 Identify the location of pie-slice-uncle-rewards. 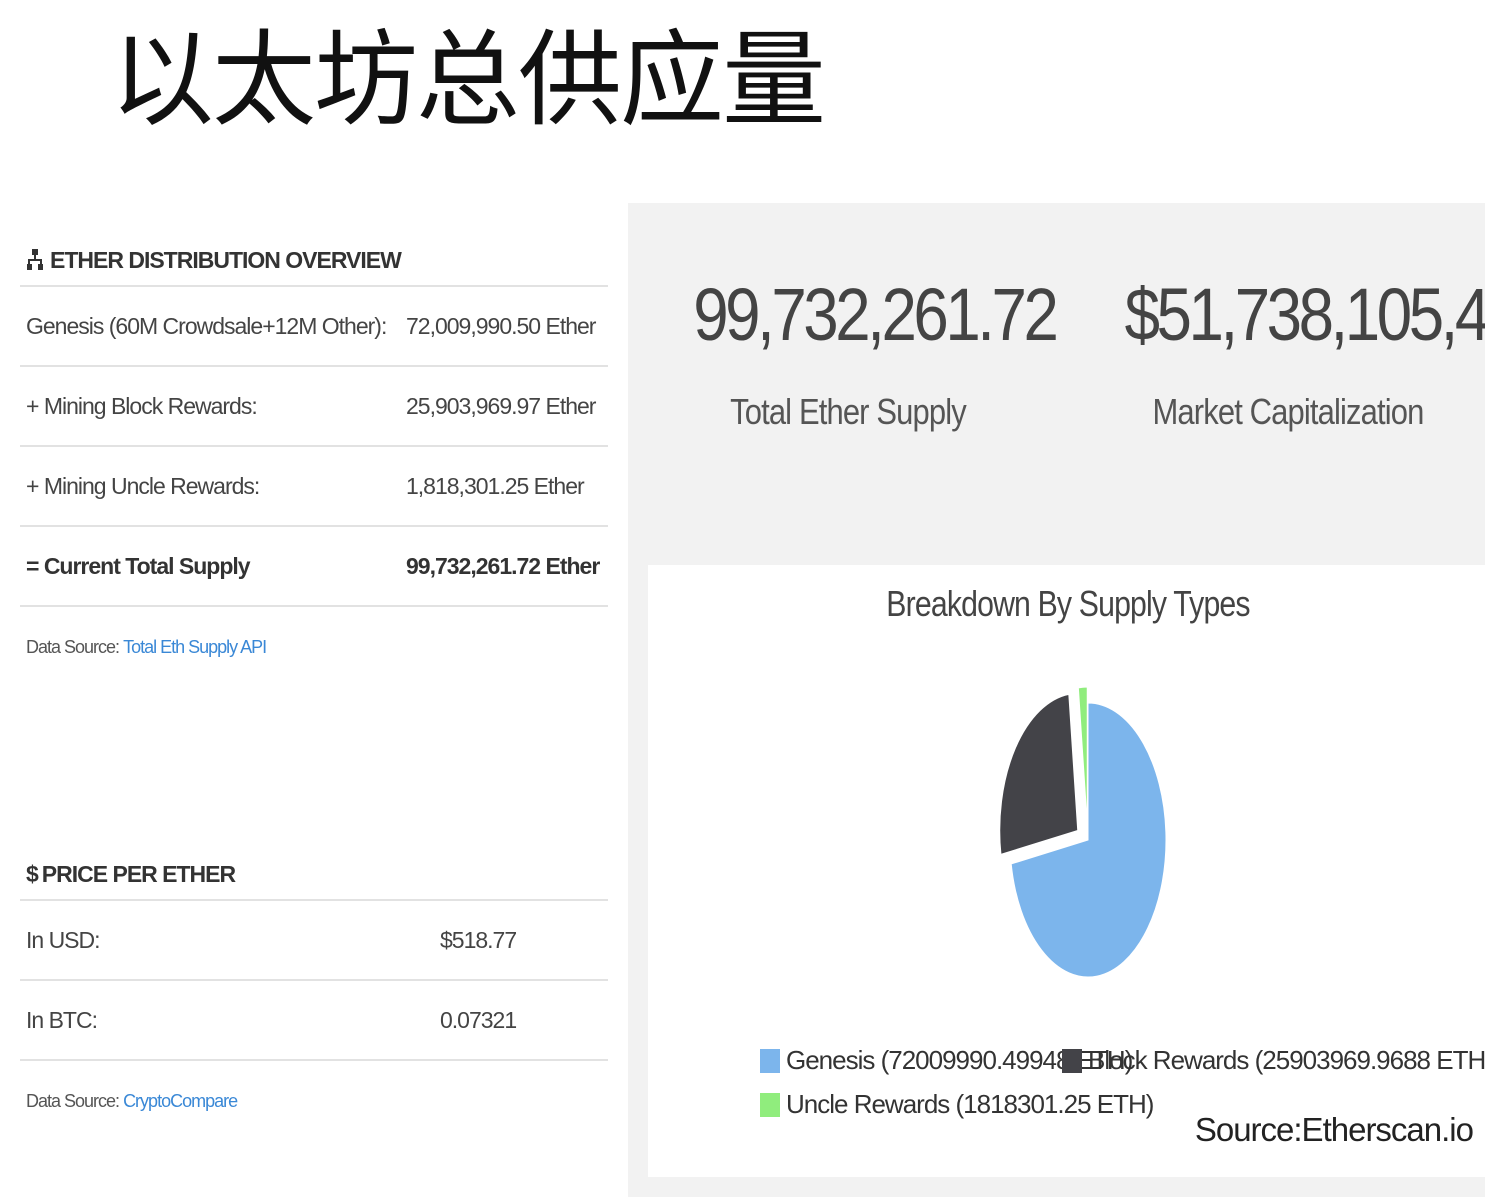
(1082, 755).